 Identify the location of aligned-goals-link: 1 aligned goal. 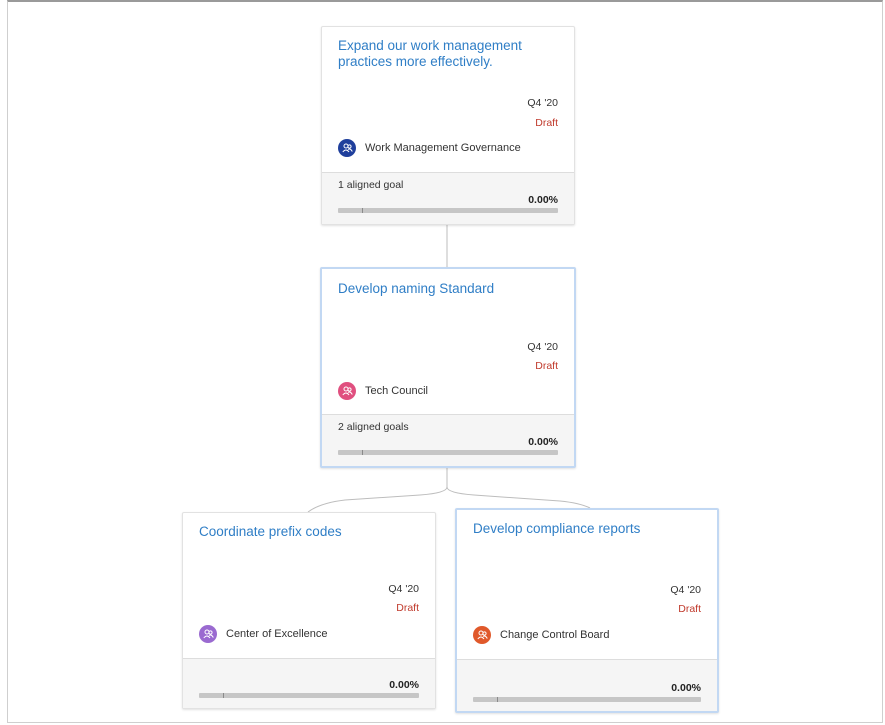
(370, 185).